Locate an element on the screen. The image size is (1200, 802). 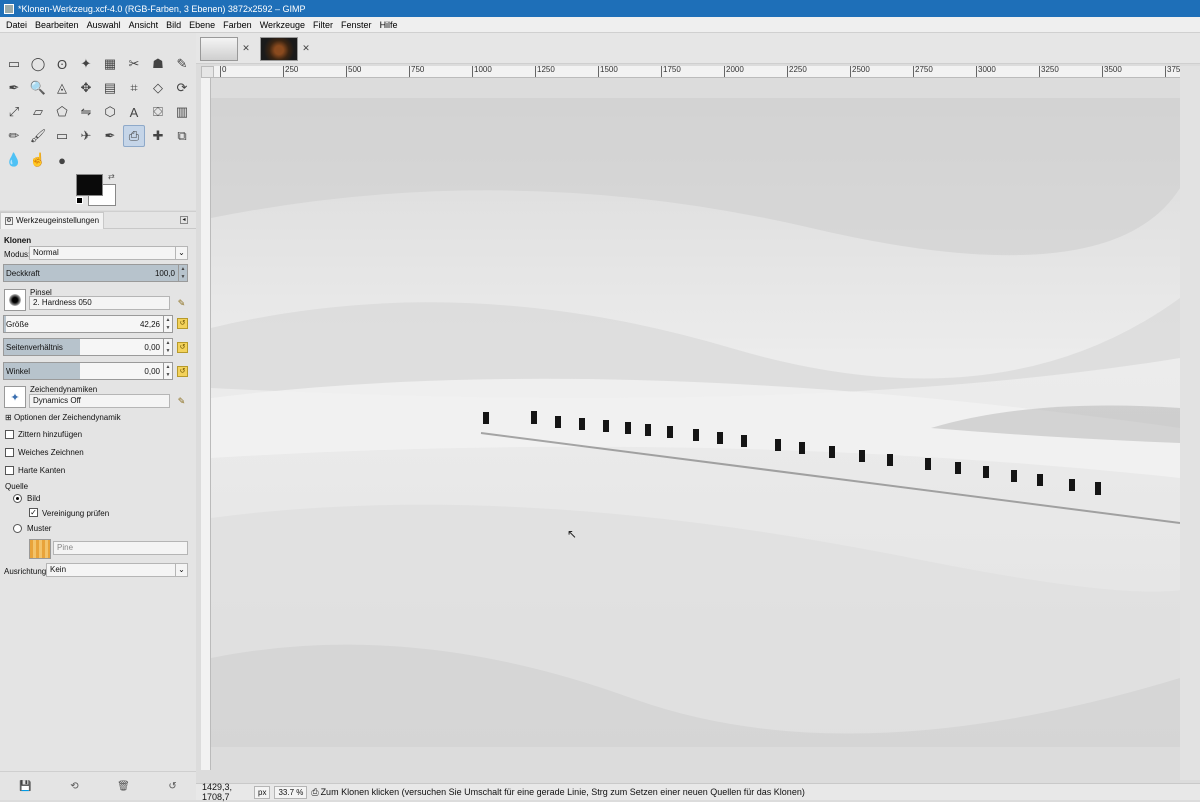
menu-auswahl: Auswahl is located at coordinates (104, 25).